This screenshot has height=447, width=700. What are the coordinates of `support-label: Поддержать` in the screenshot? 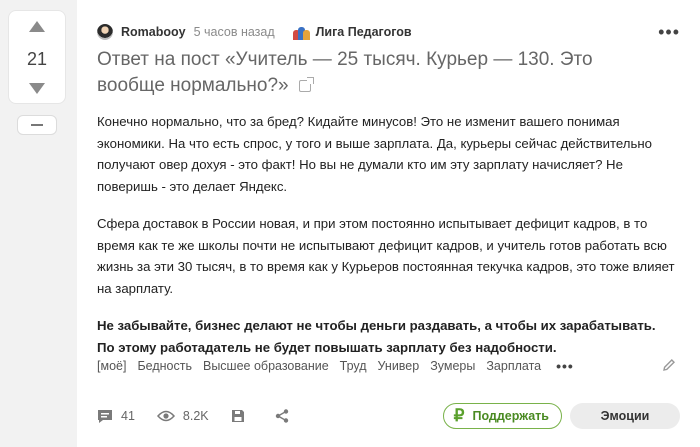 It's located at (510, 416).